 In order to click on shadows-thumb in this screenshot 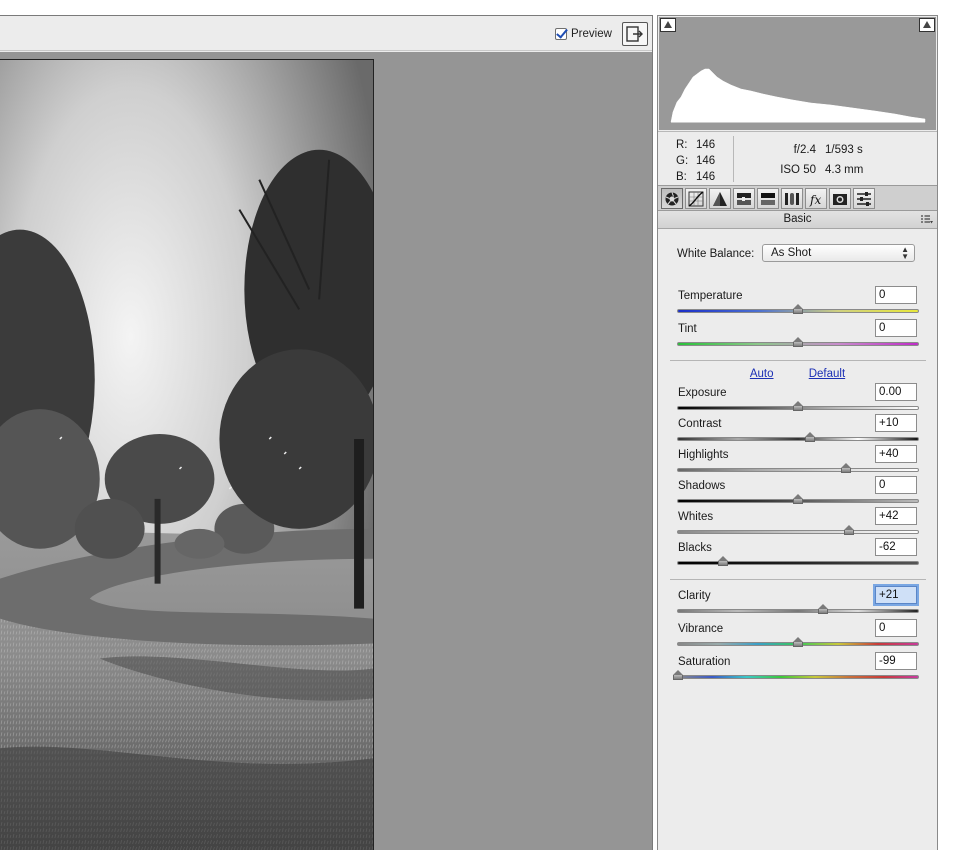, I will do `click(798, 499)`.